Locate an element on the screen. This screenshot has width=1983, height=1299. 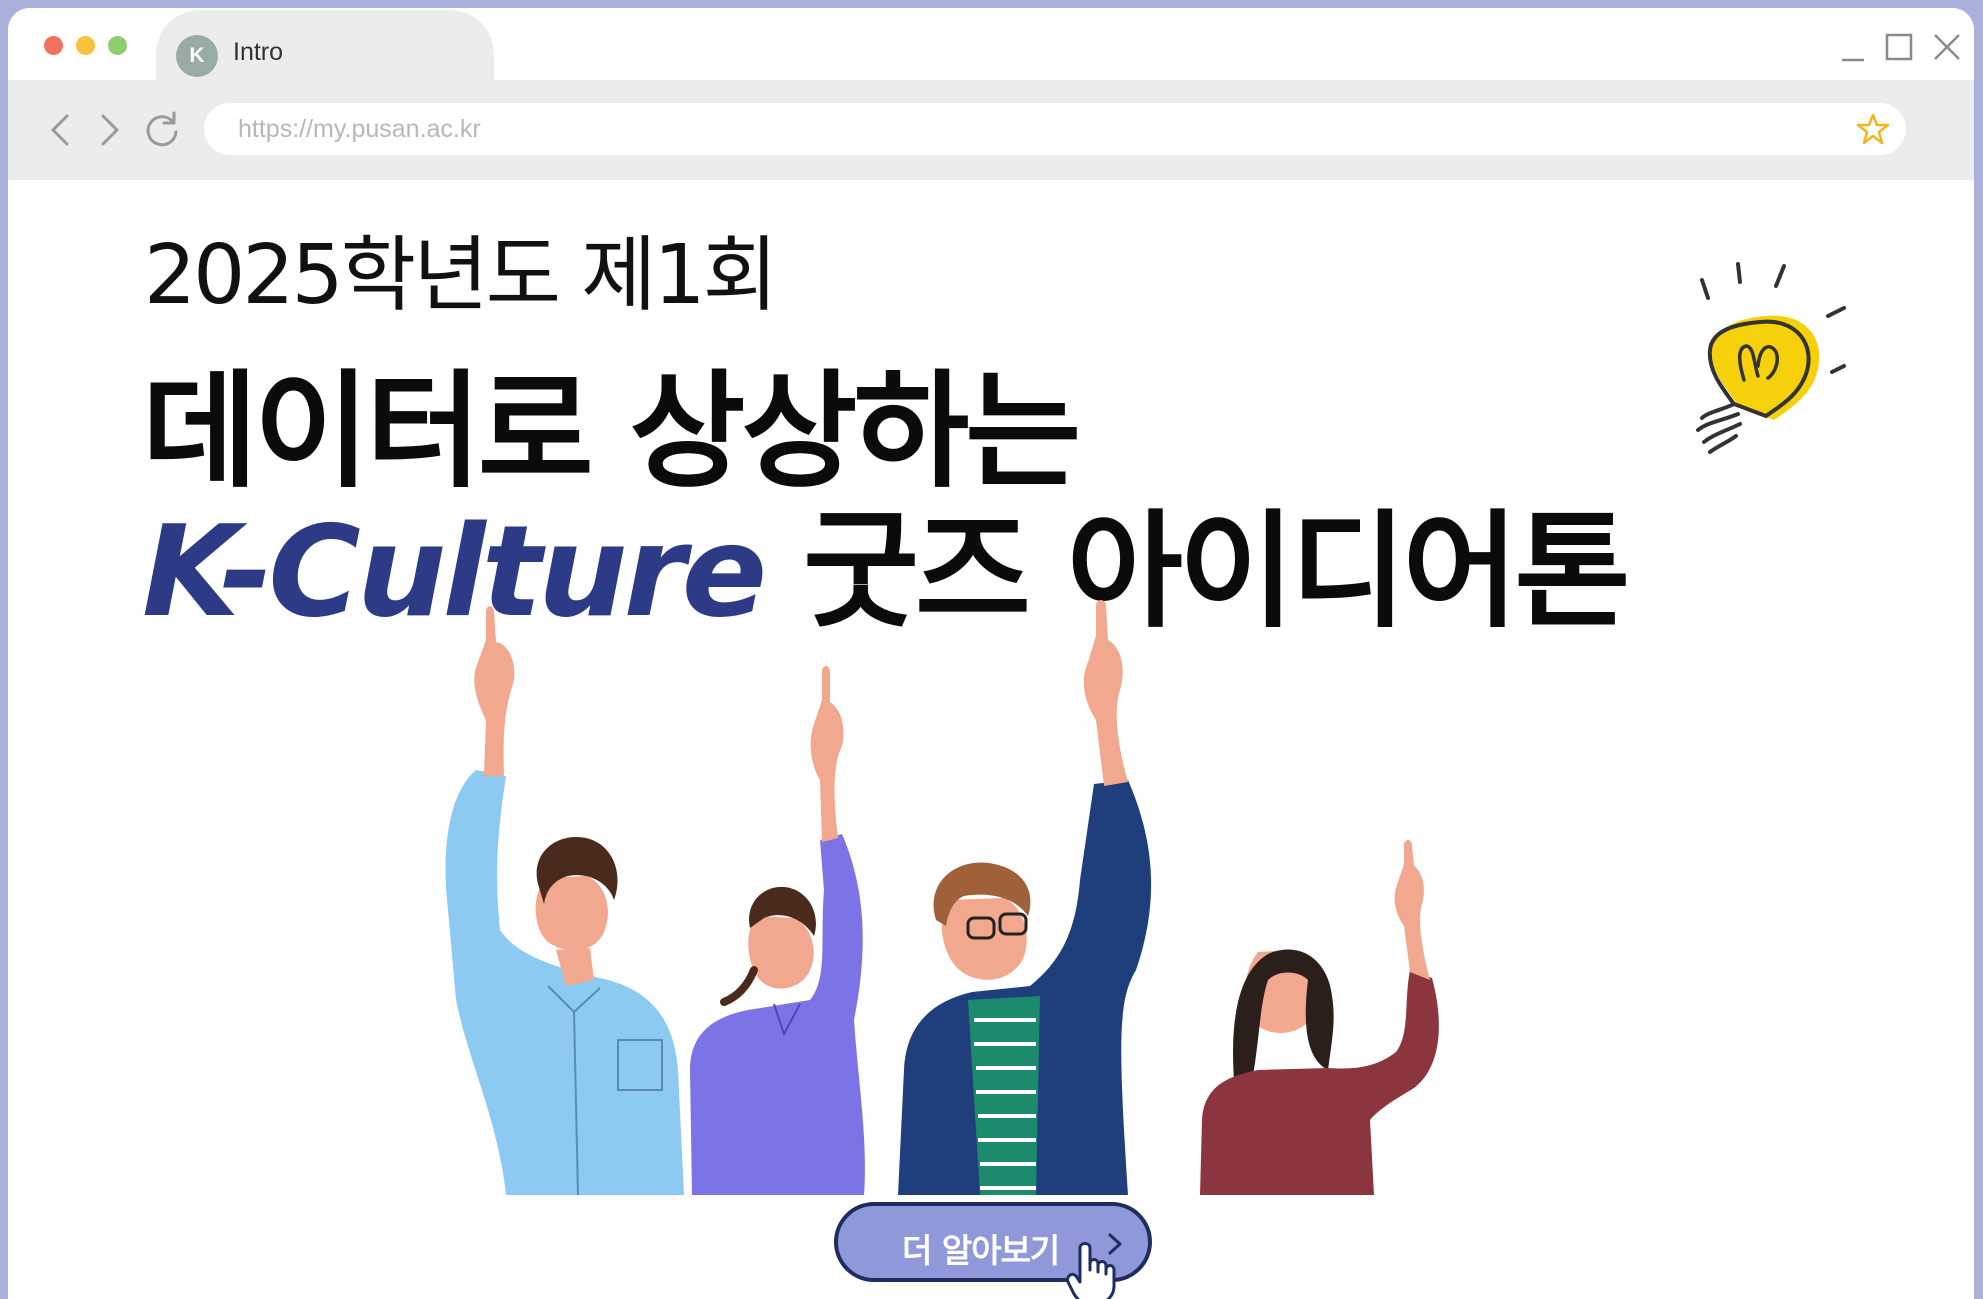
tab-favicon: K is located at coordinates (197, 56).